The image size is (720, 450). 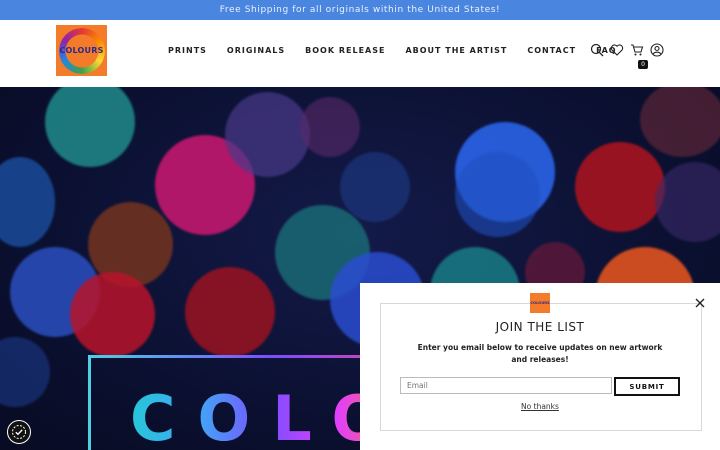 I want to click on logo-text: COLOURS, so click(x=81, y=50).